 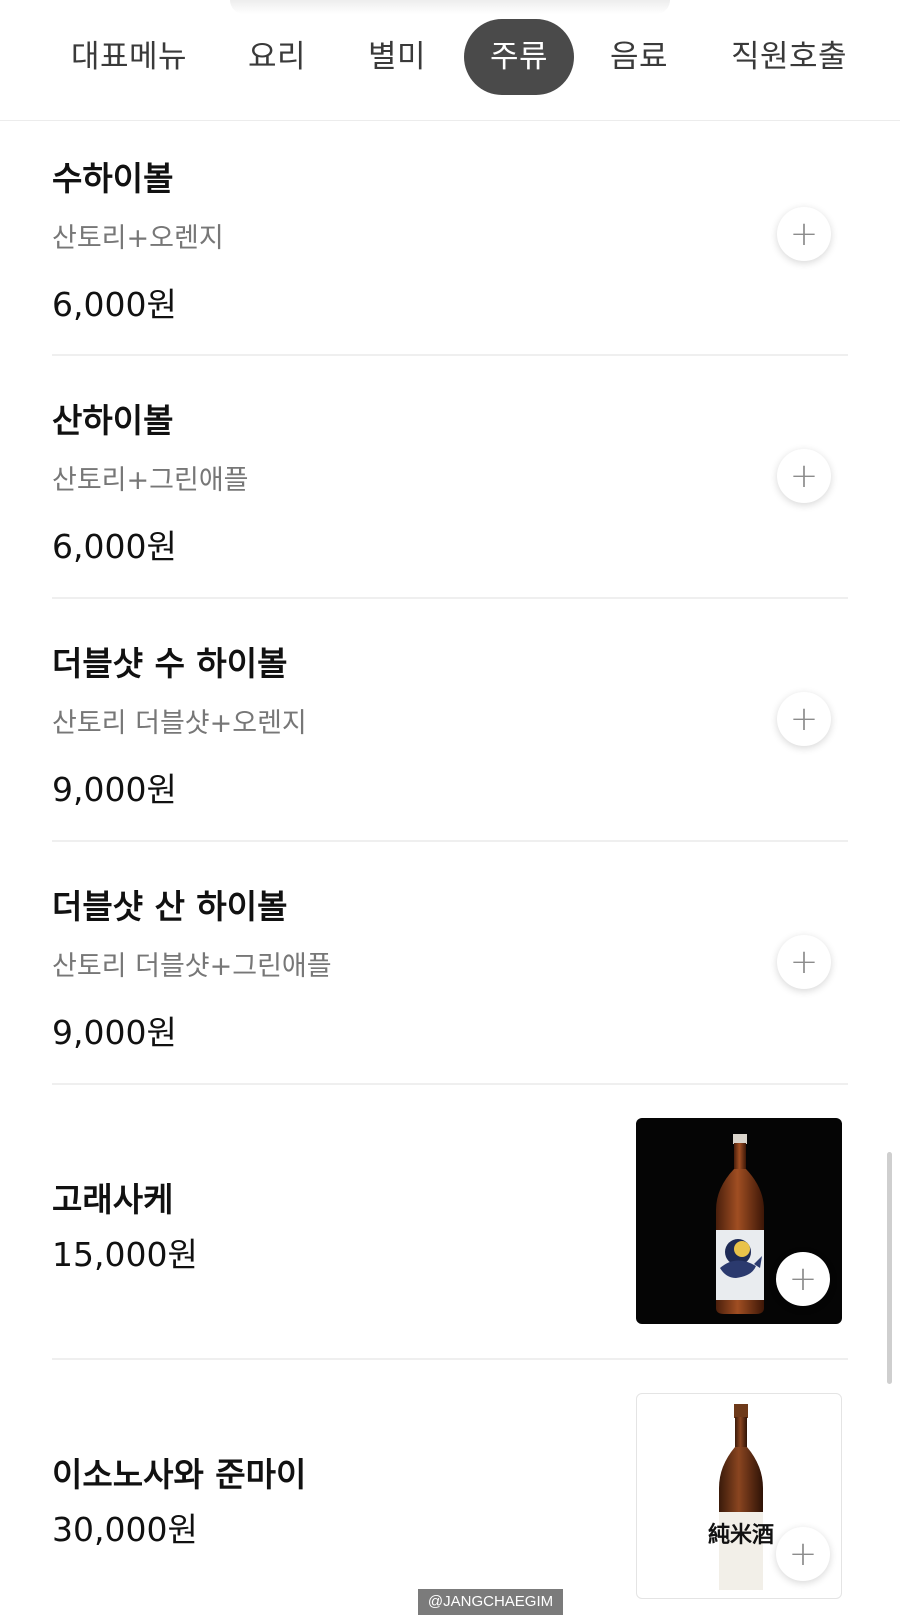 What do you see at coordinates (450, 7) in the screenshot?
I see `top-fade` at bounding box center [450, 7].